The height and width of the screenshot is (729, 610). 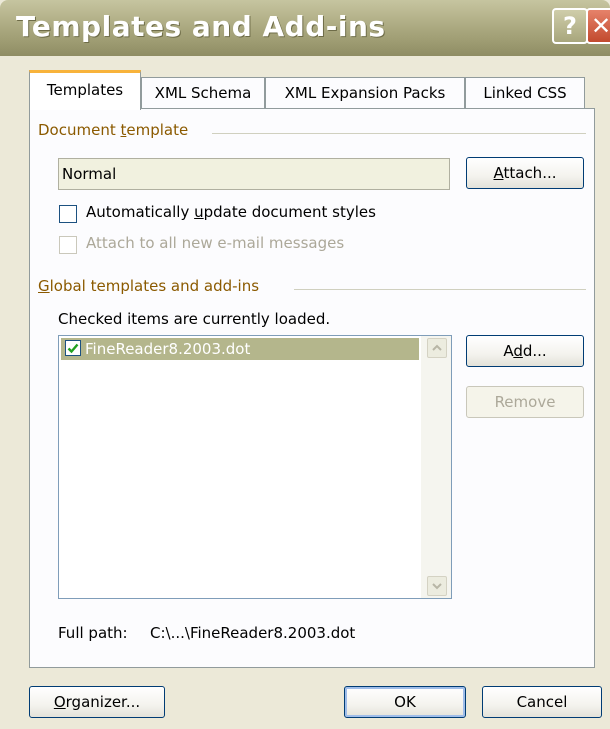 I want to click on document-template-group-label: Document template, so click(x=113, y=130).